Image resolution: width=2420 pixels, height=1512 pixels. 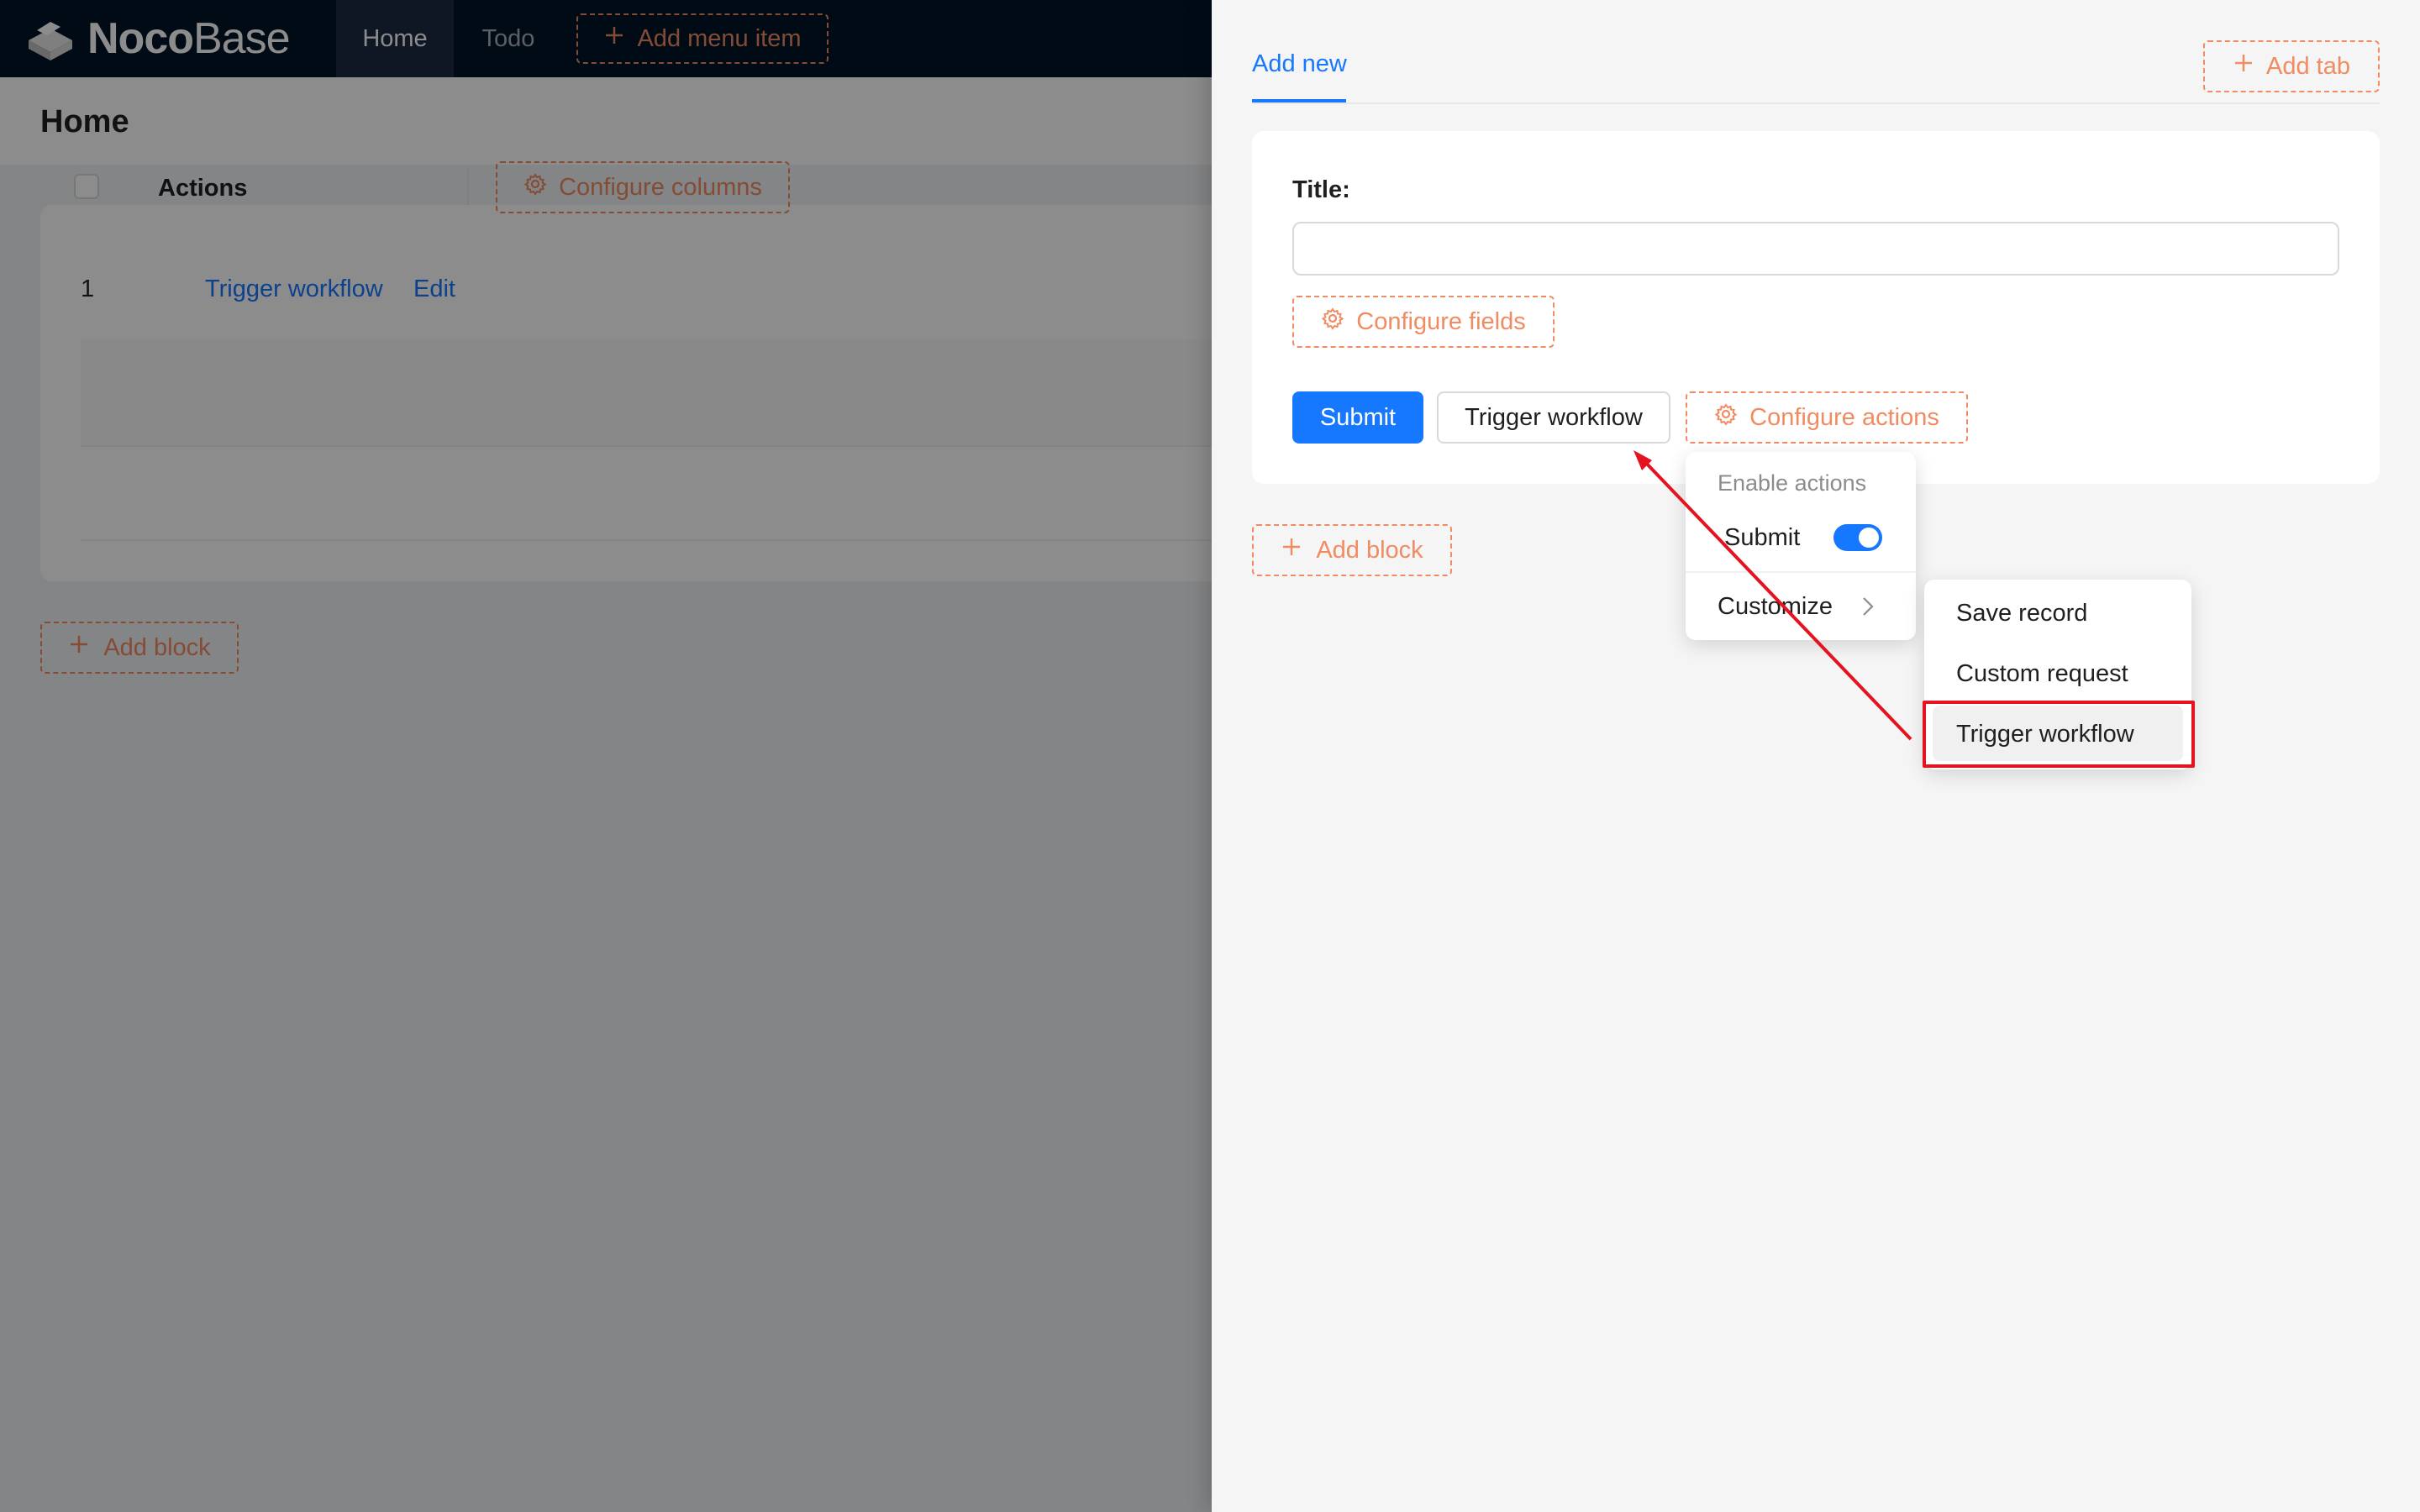 I want to click on submit-button: Submit, so click(x=1357, y=417).